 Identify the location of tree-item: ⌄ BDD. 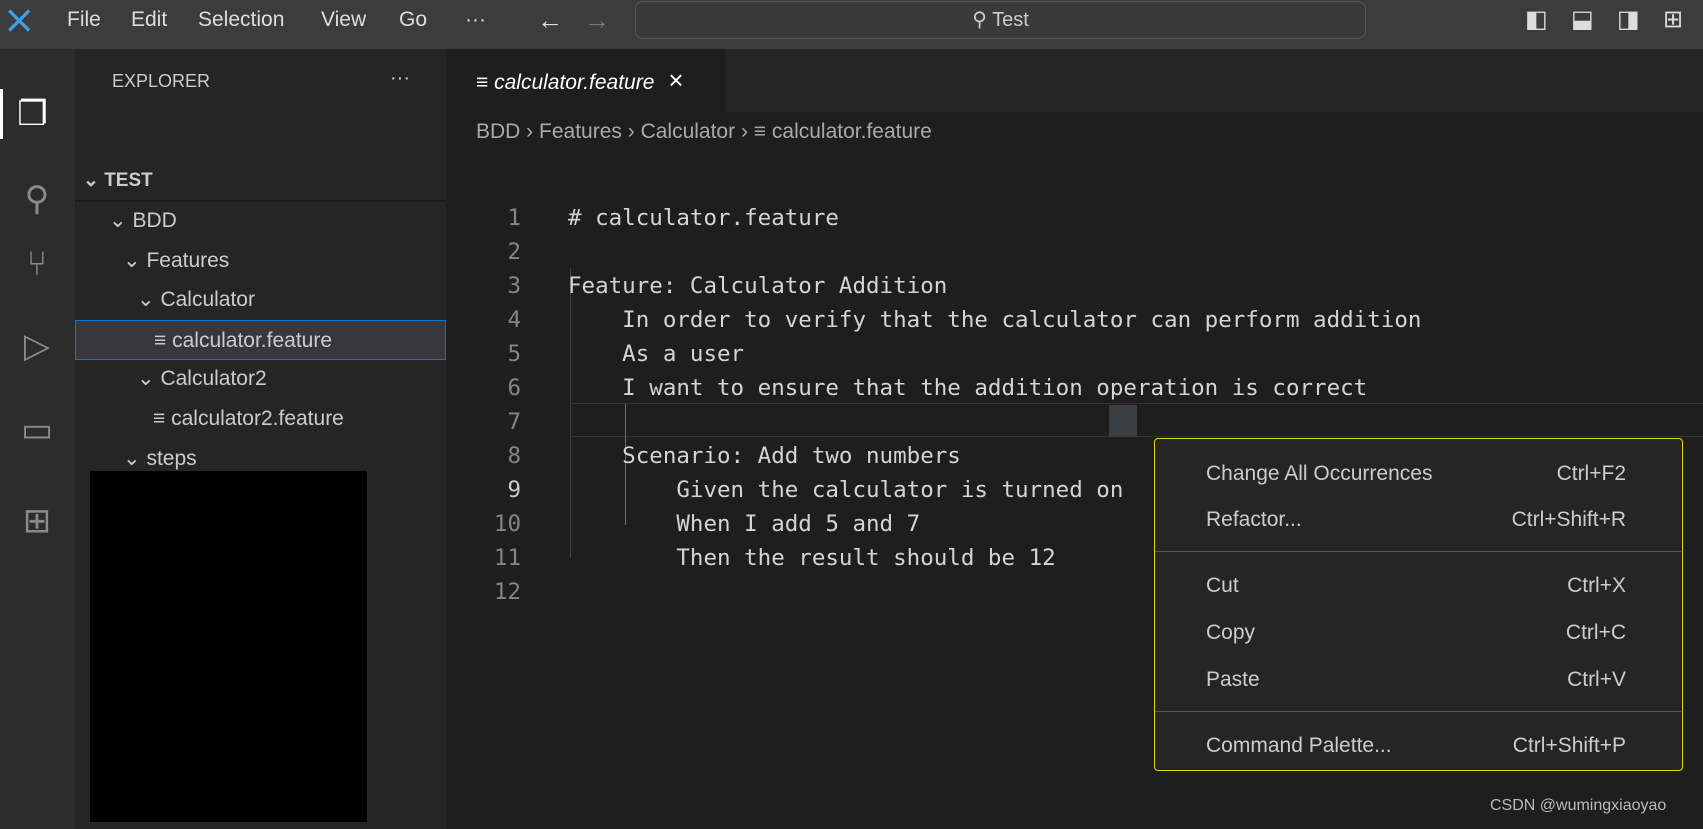
(260, 221).